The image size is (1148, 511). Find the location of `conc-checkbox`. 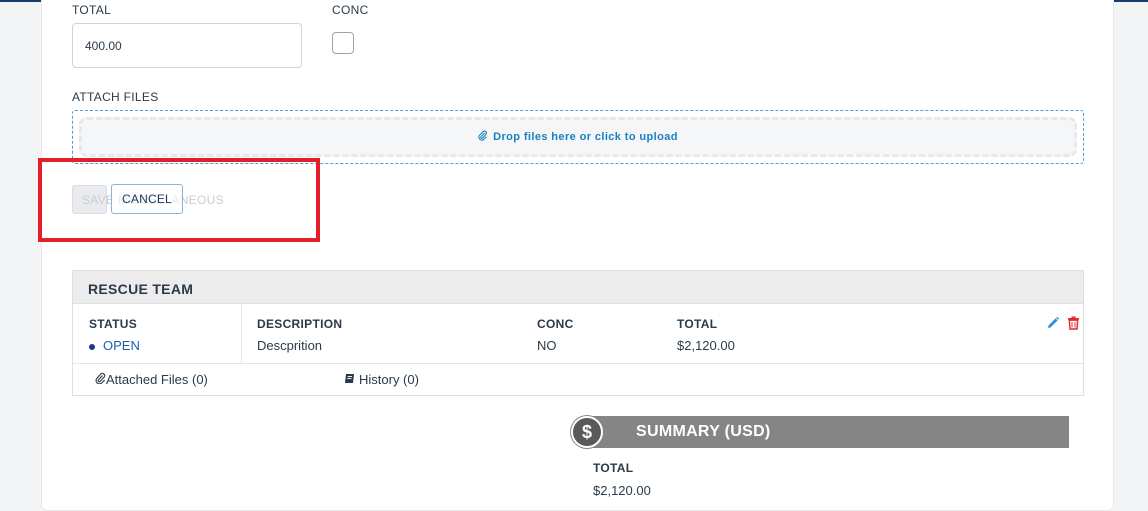

conc-checkbox is located at coordinates (343, 43).